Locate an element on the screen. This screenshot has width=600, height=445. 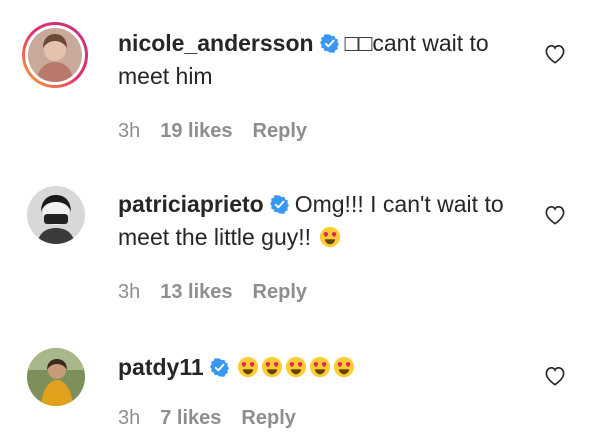
likes-count: 19 likes is located at coordinates (196, 131).